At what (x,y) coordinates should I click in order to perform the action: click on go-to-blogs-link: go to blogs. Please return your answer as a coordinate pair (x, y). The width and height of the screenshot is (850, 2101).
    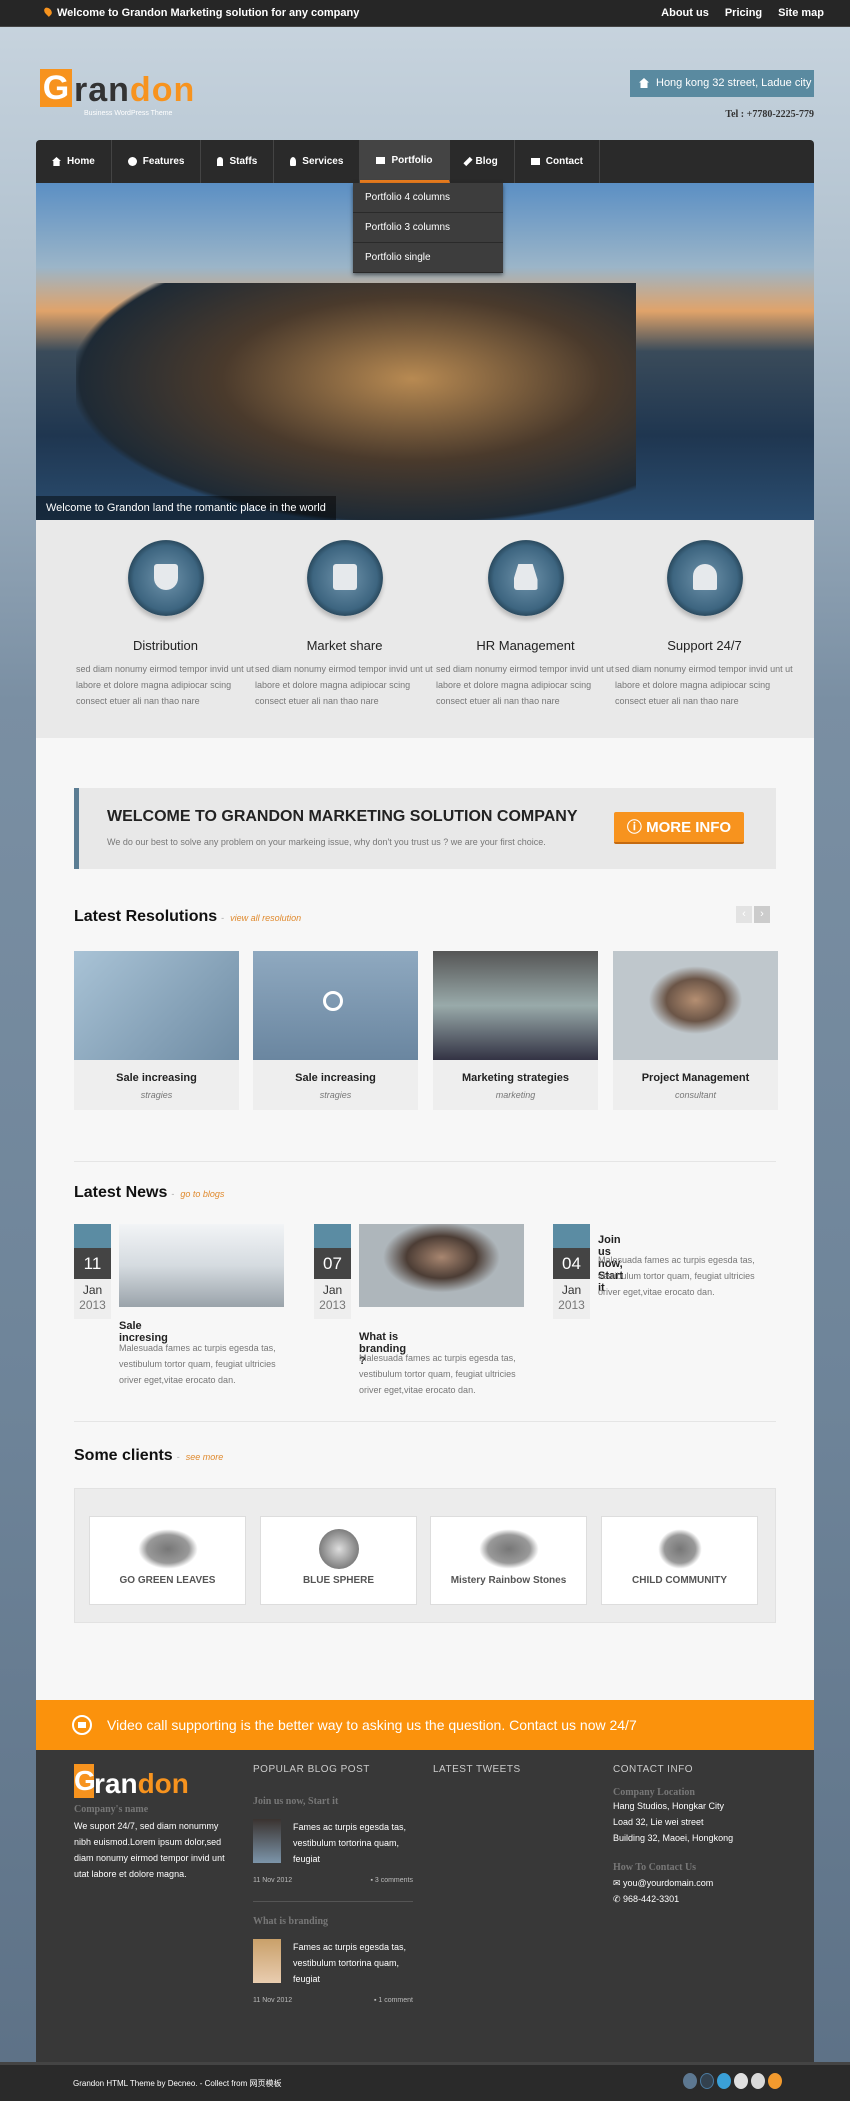
    Looking at the image, I should click on (202, 1194).